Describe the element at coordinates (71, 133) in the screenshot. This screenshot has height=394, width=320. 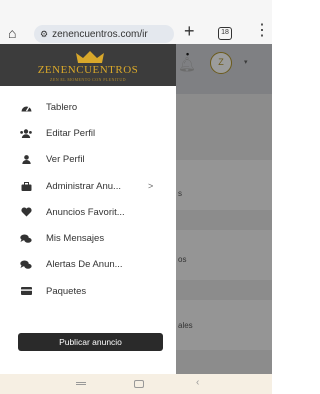
I see `menu-item-label: Editar Perfil` at that location.